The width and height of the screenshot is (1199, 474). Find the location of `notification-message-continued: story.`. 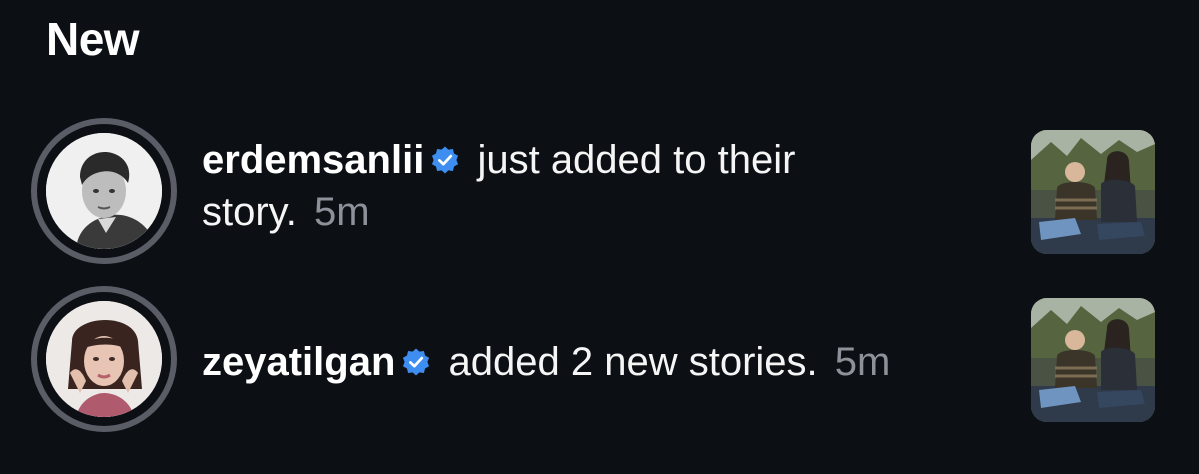

notification-message-continued: story. is located at coordinates (249, 212).